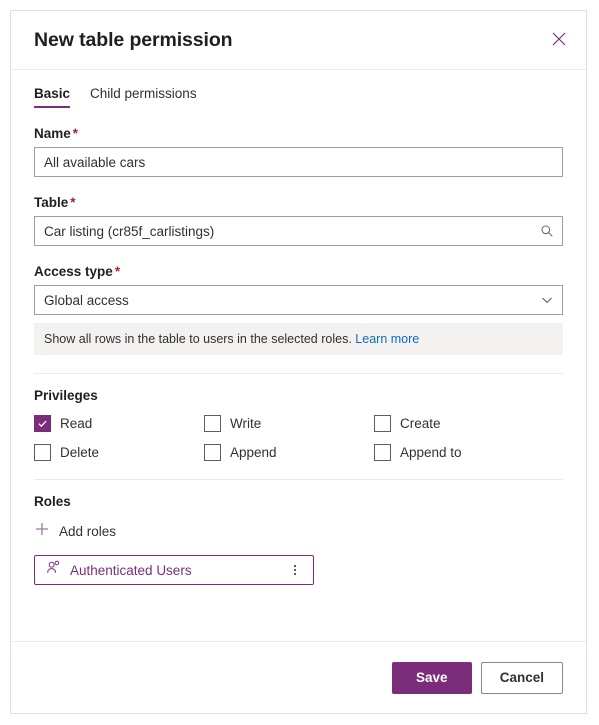 Image resolution: width=599 pixels, height=725 pixels. Describe the element at coordinates (289, 452) in the screenshot. I see `checkbox-append: Append` at that location.